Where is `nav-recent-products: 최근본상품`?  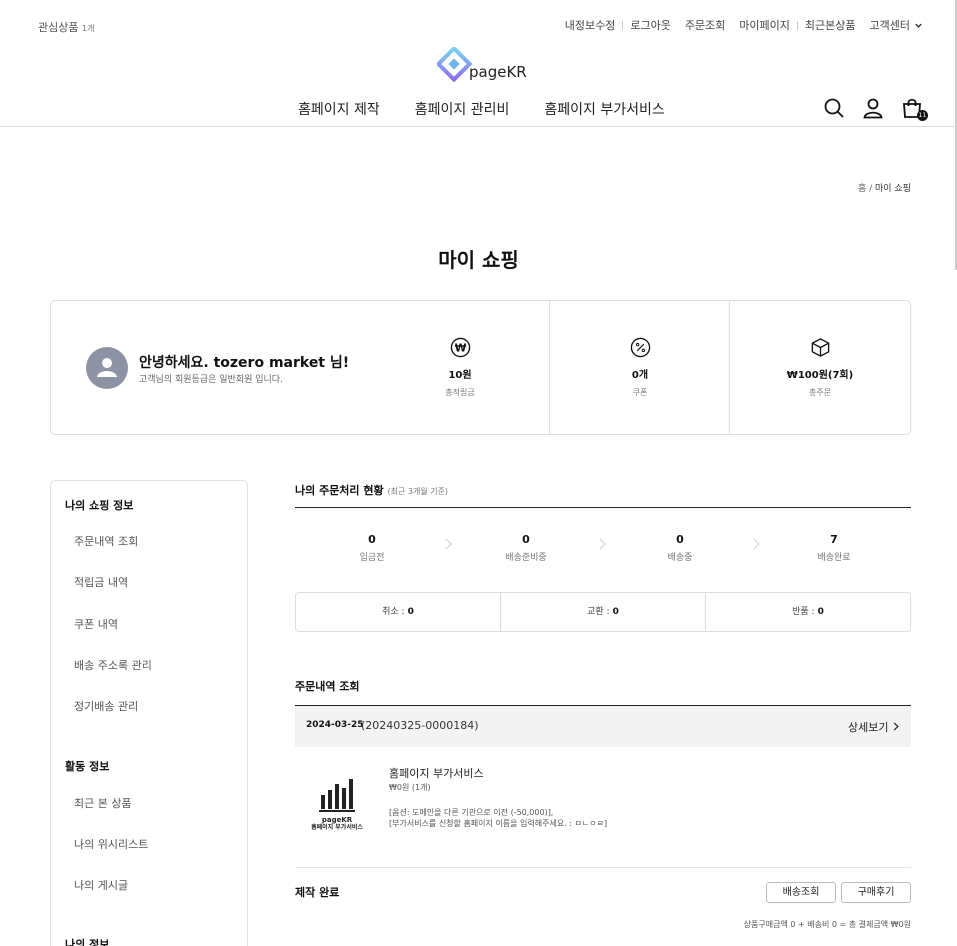
nav-recent-products: 최근본상품 is located at coordinates (830, 25).